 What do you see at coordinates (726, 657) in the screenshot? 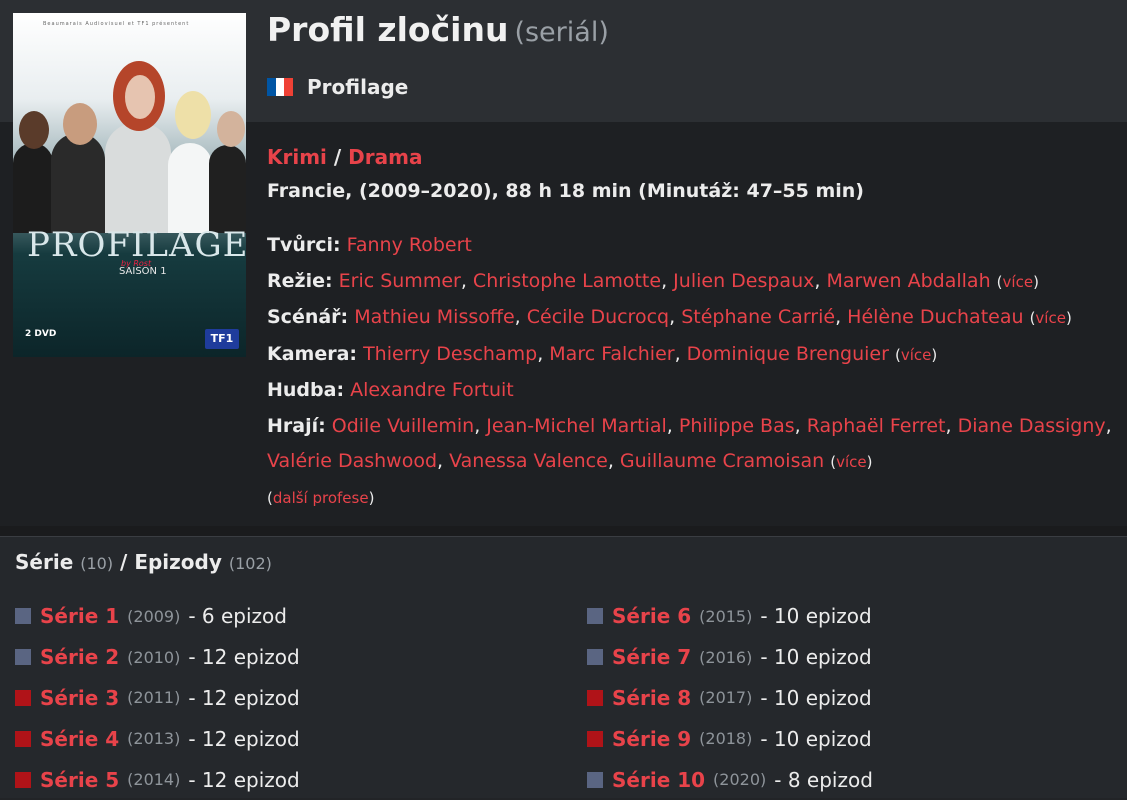
I see `season-year: (2016)` at bounding box center [726, 657].